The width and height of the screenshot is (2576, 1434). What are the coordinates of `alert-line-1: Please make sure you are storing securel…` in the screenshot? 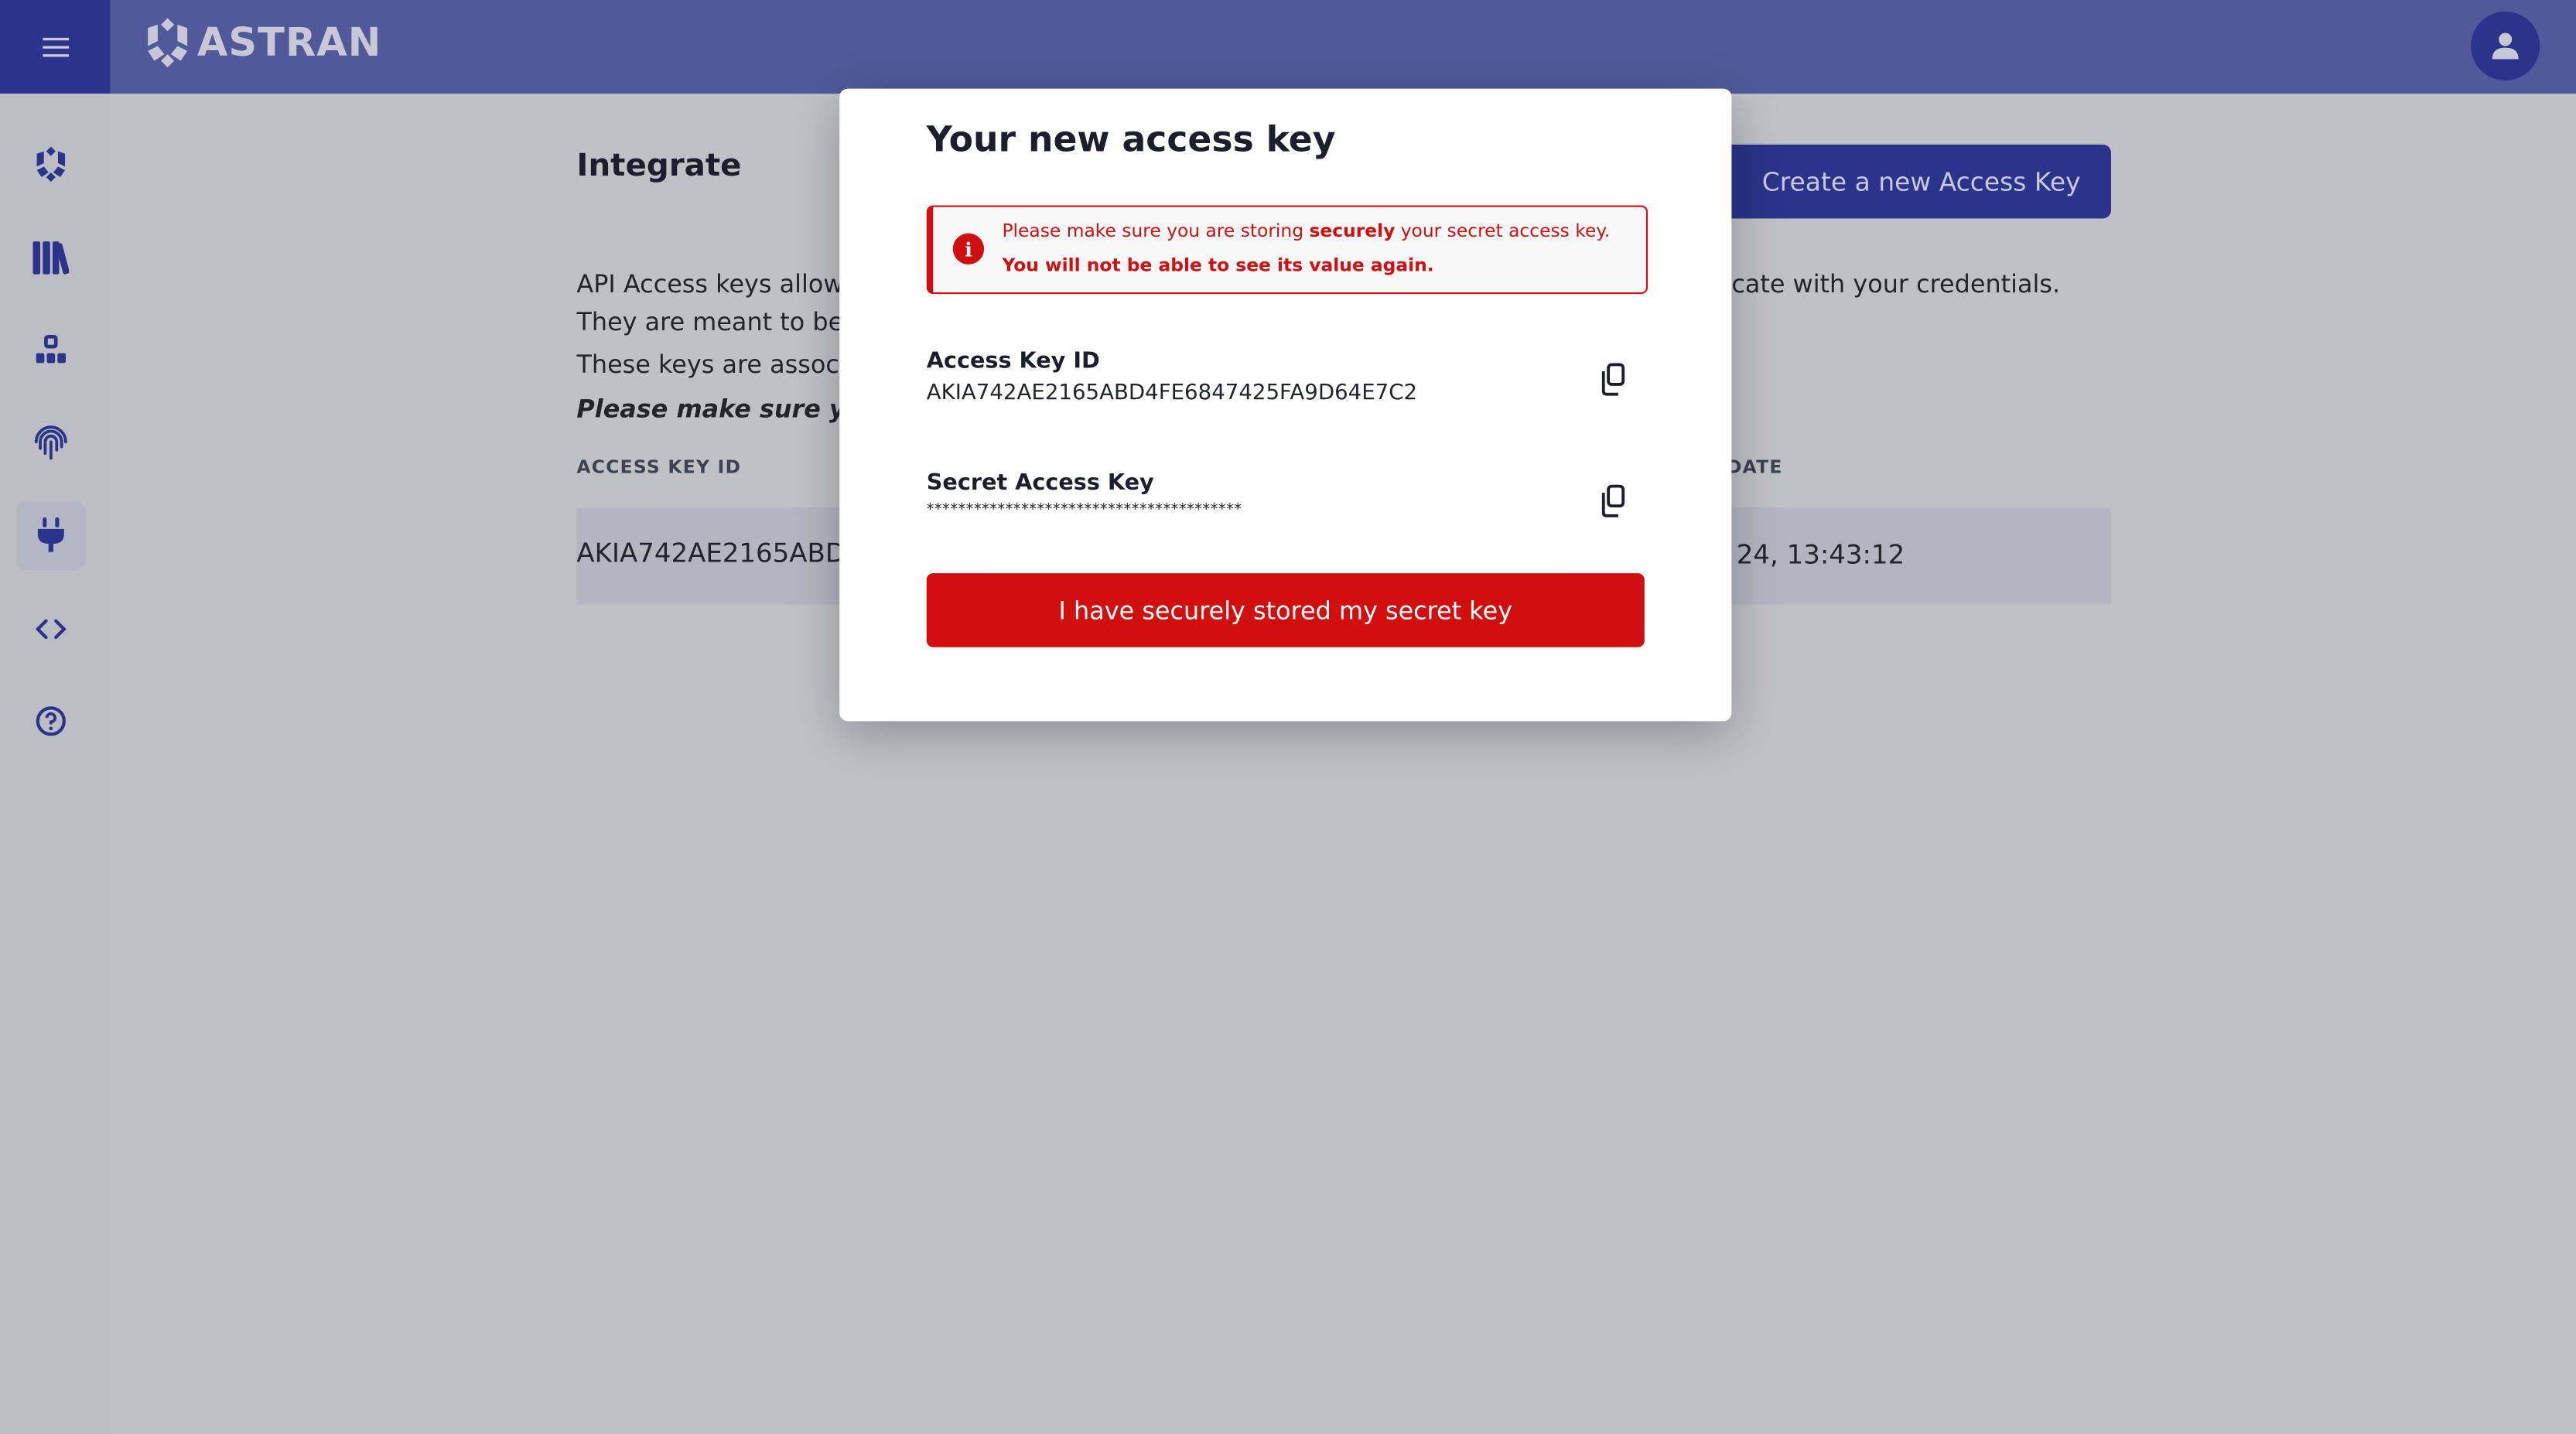 It's located at (1306, 231).